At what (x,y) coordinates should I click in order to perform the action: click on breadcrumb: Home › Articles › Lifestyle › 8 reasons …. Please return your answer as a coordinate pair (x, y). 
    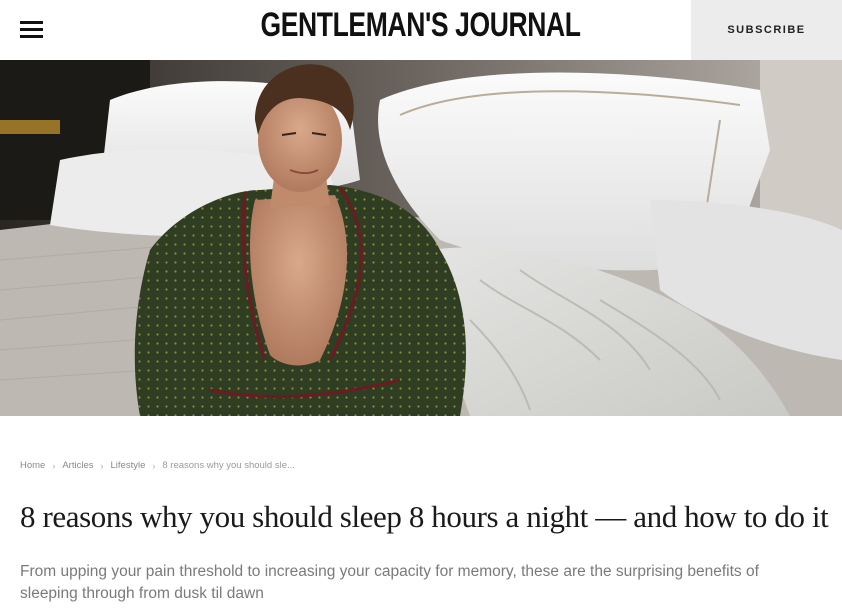
    Looking at the image, I should click on (157, 465).